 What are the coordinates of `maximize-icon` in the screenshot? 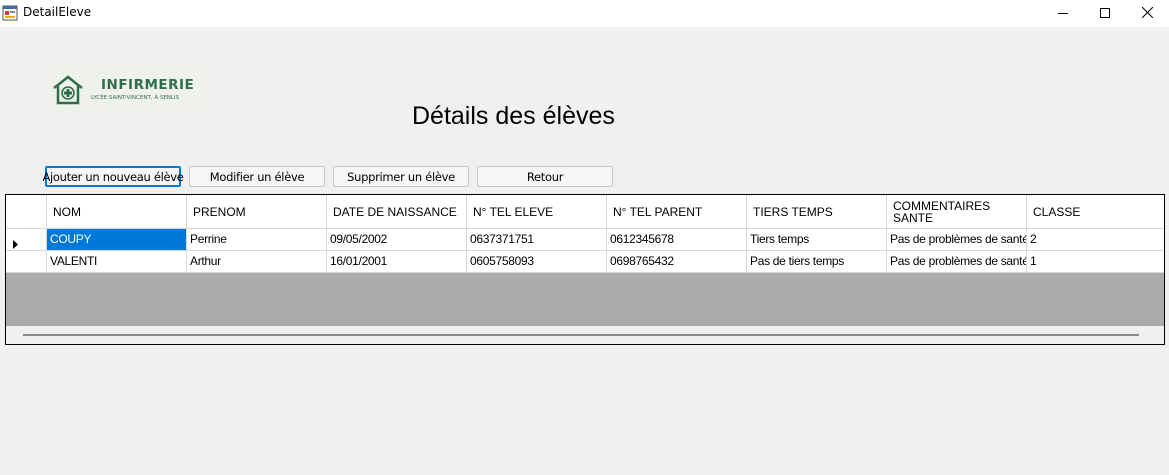 It's located at (1105, 14).